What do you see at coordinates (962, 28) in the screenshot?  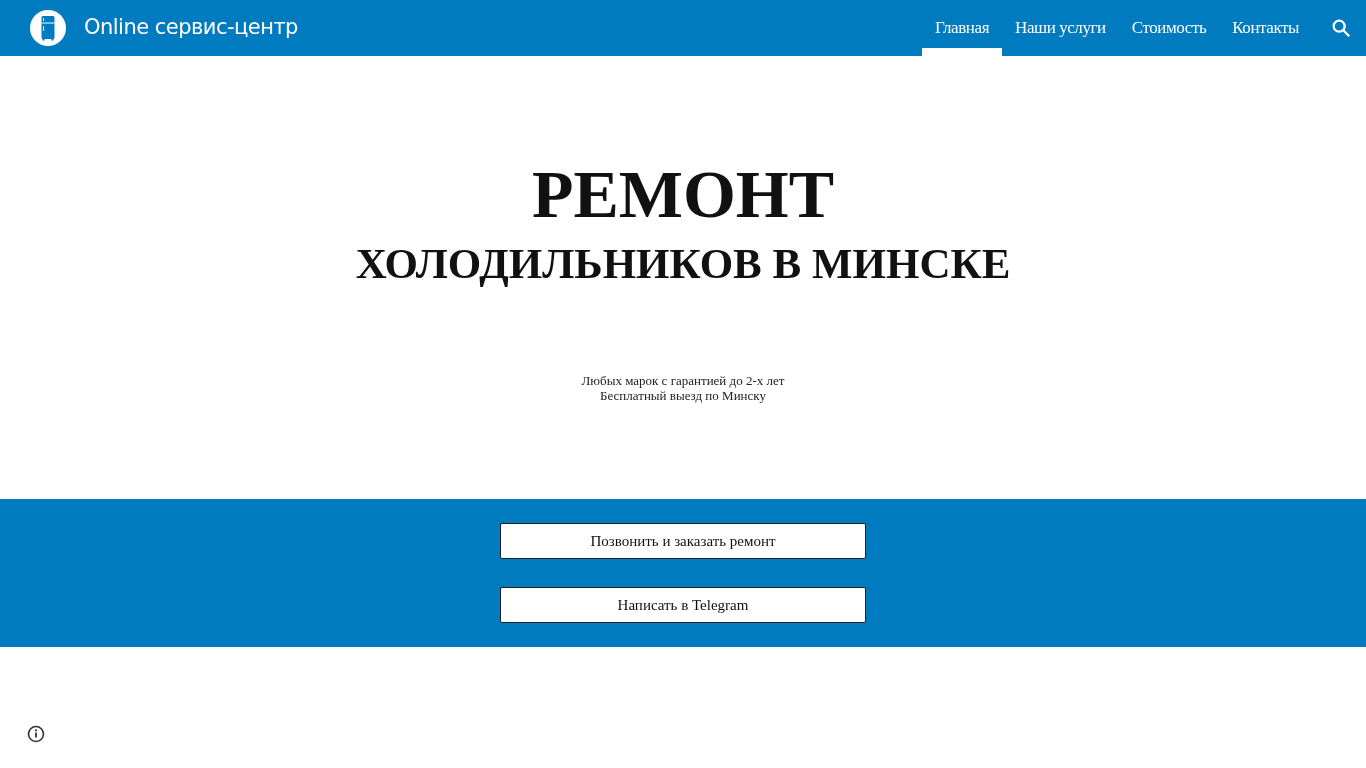 I see `nav-tab: Главная` at bounding box center [962, 28].